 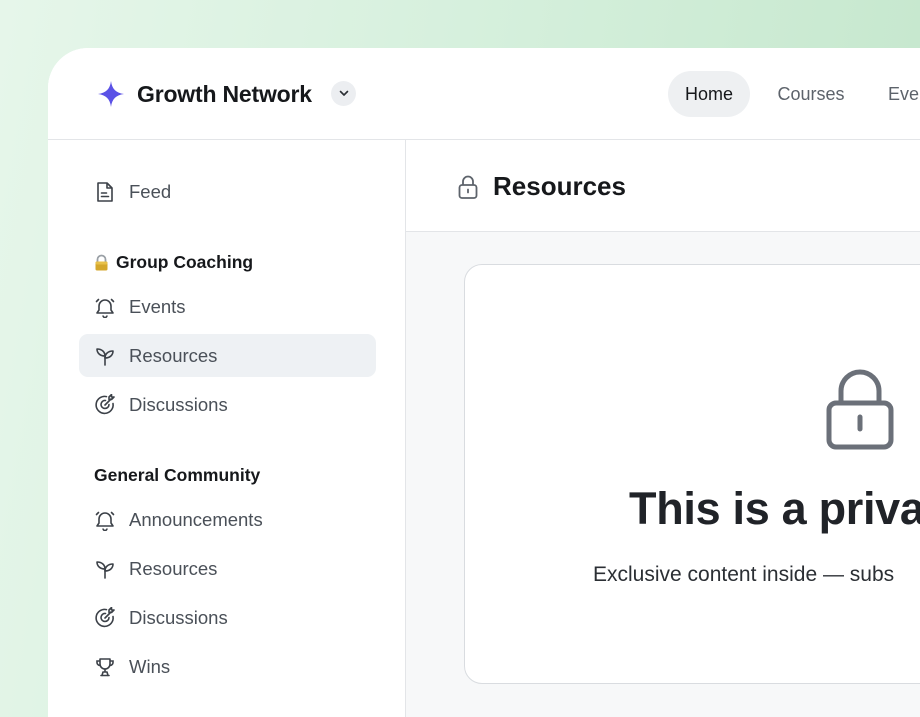 I want to click on sidebar-item-label: Wins, so click(x=150, y=666).